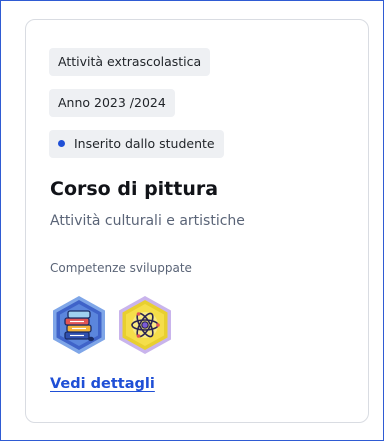 This screenshot has height=441, width=384. Describe the element at coordinates (147, 221) in the screenshot. I see `activity-category: Attività culturali e artistiche` at that location.